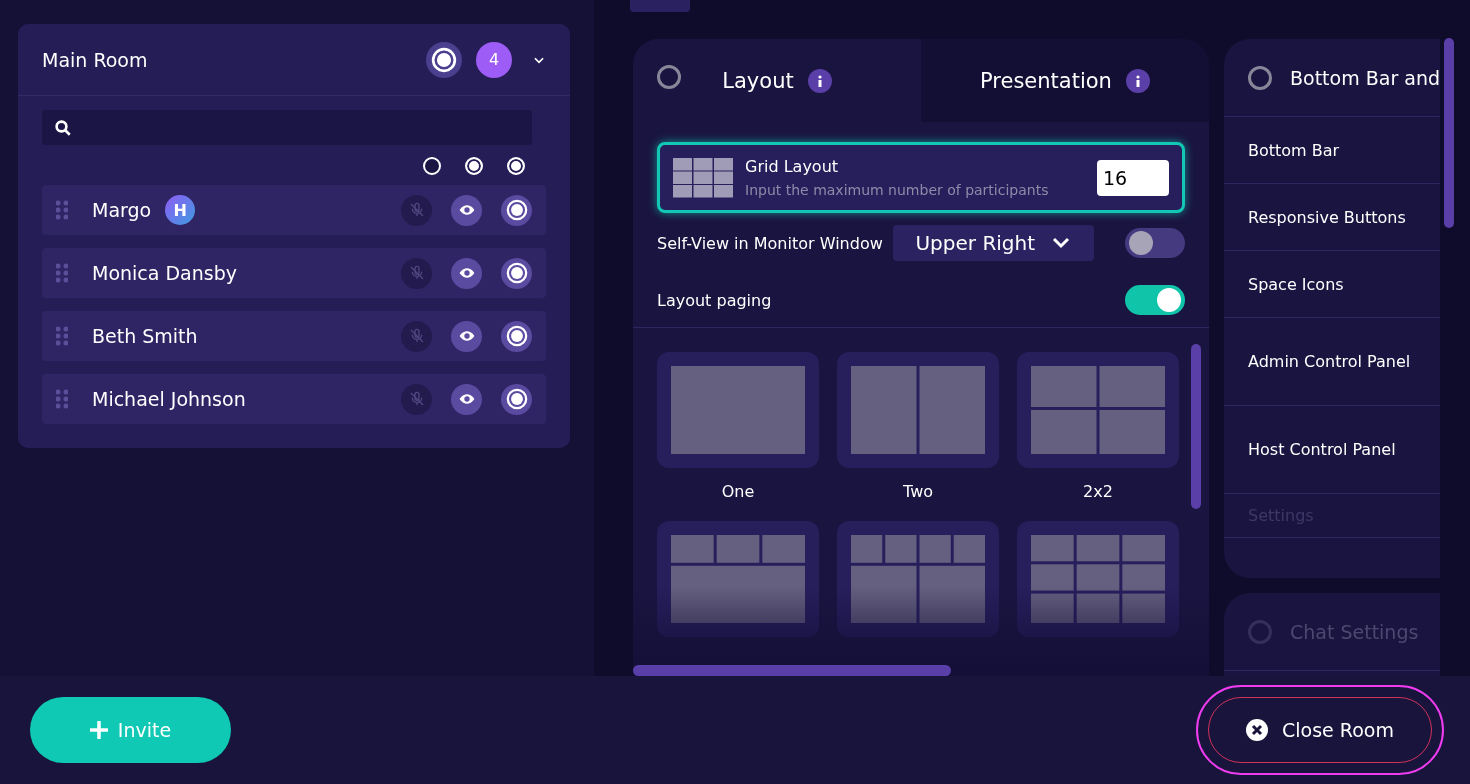 The image size is (1470, 784). Describe the element at coordinates (294, 210) in the screenshot. I see `participant-row: Margo H` at that location.